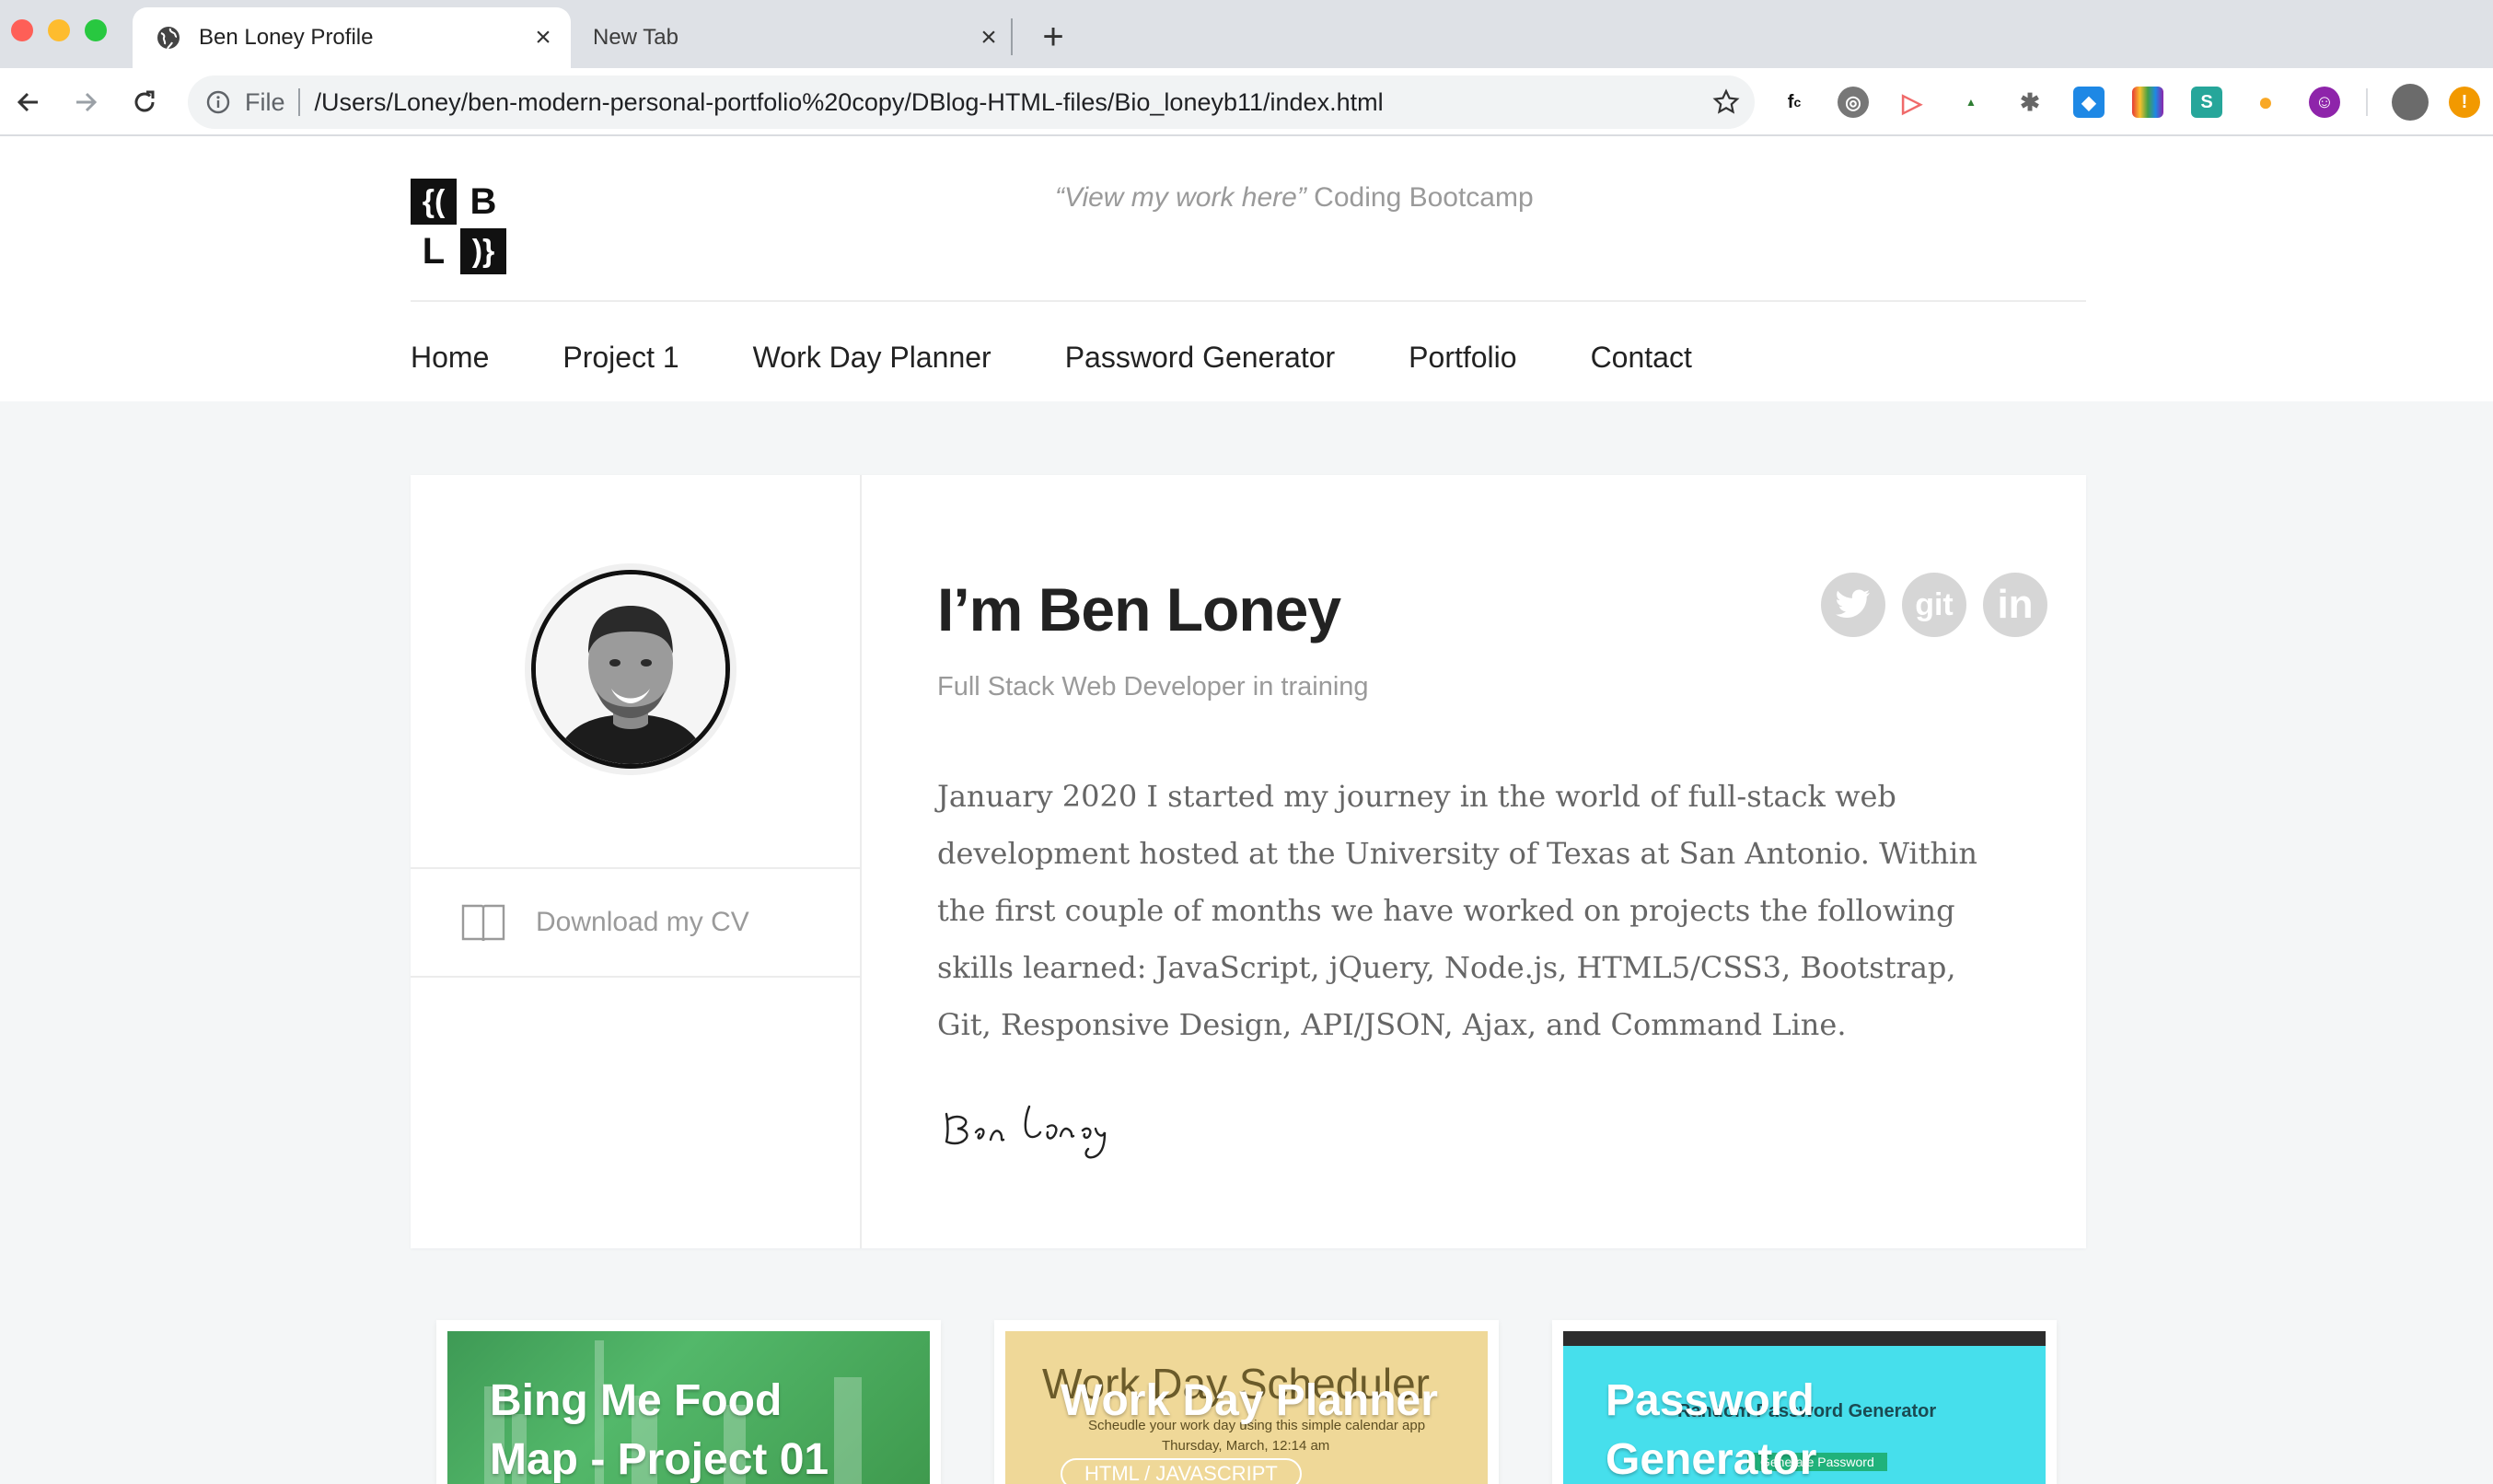 This screenshot has width=2493, height=1484. What do you see at coordinates (2465, 102) in the screenshot?
I see `update-alert-icon: !` at bounding box center [2465, 102].